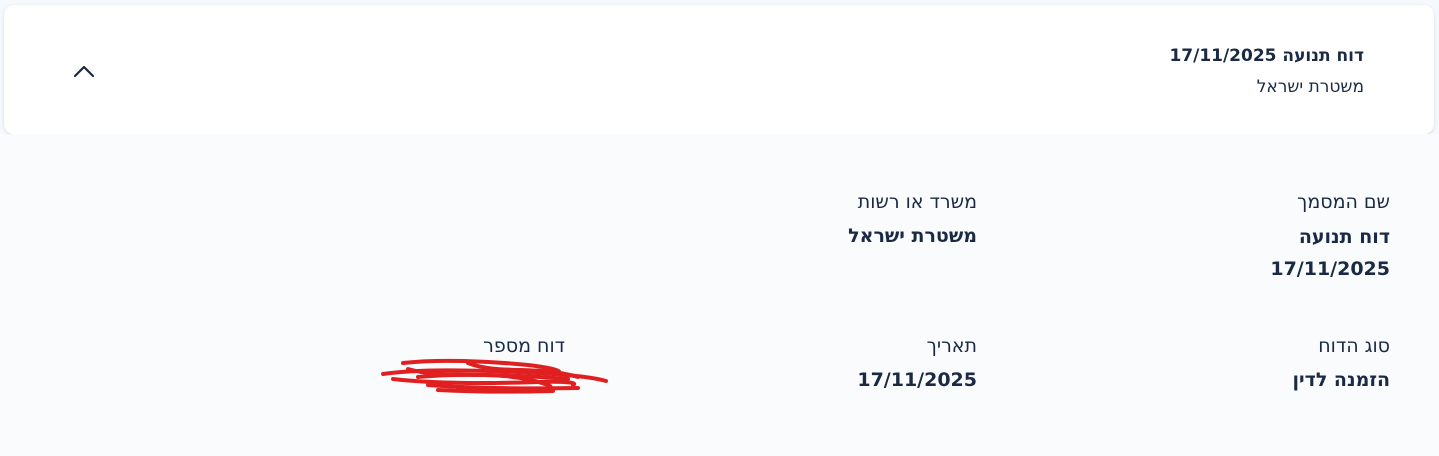 Image resolution: width=1439 pixels, height=456 pixels. What do you see at coordinates (917, 202) in the screenshot?
I see `field-label: משרד או רשות` at bounding box center [917, 202].